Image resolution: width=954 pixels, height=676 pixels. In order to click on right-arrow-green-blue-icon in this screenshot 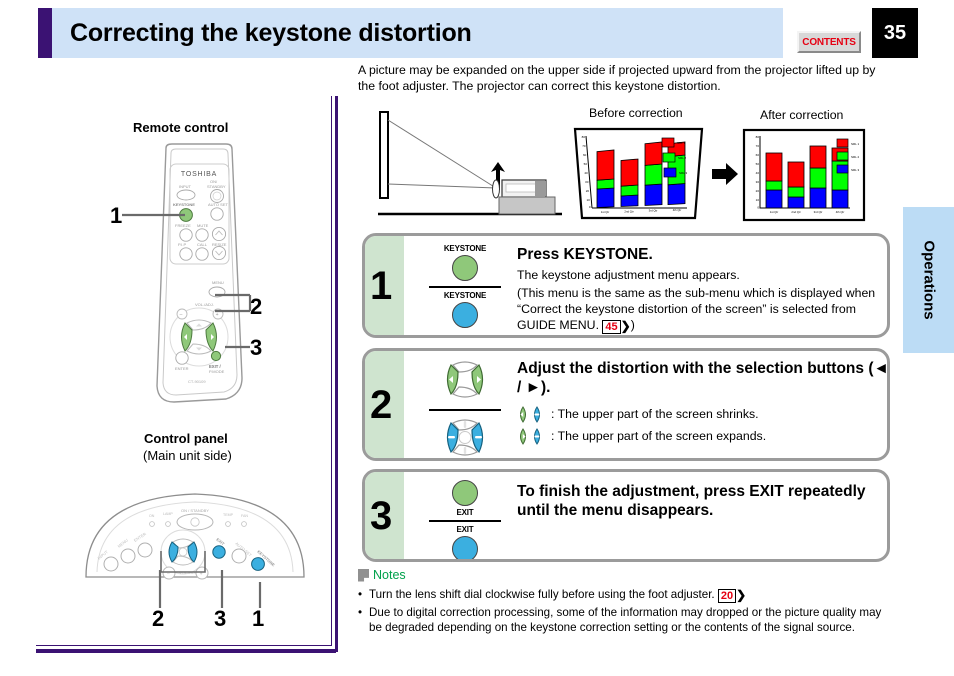, I will do `click(530, 436)`.